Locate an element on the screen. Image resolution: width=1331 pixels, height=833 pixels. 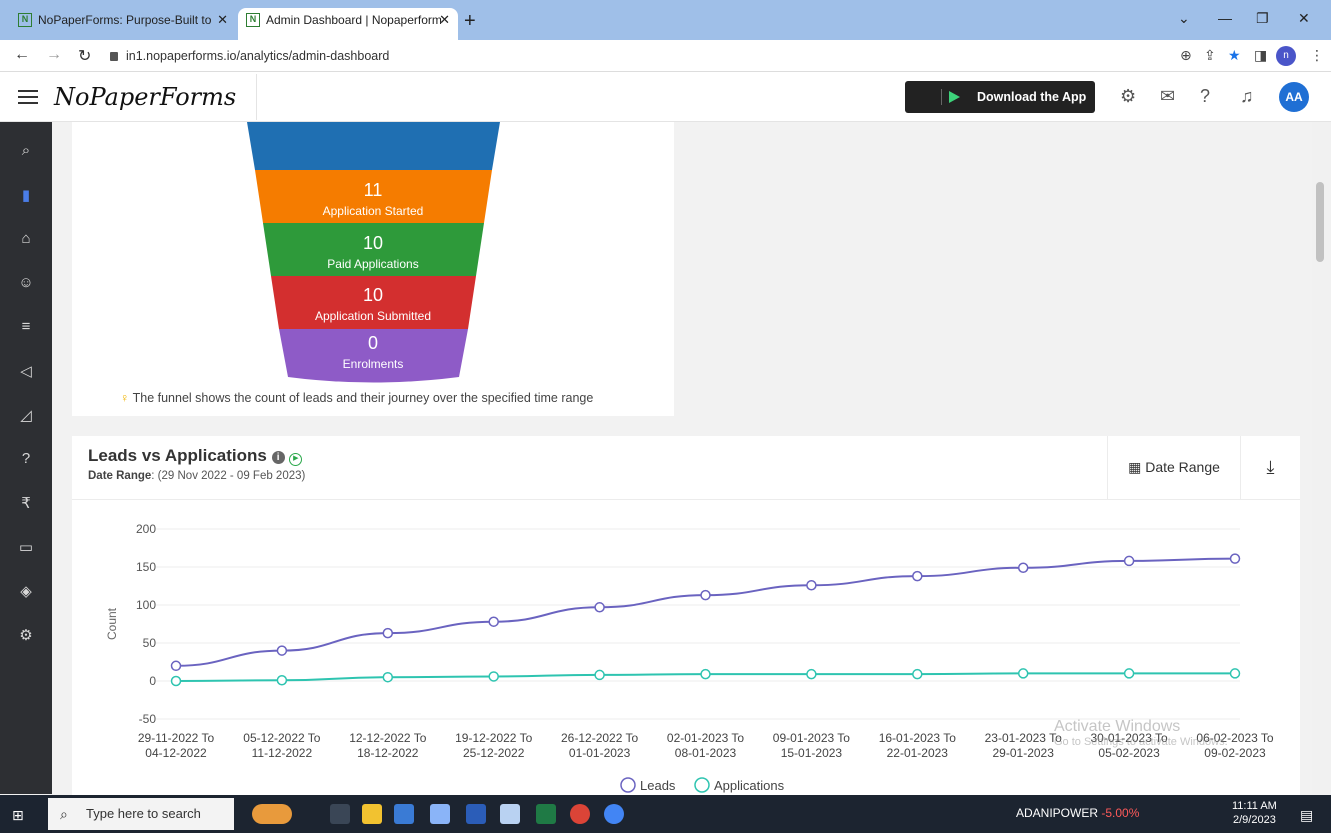
sidebar-user-icon: ☺ is located at coordinates (26, 282).